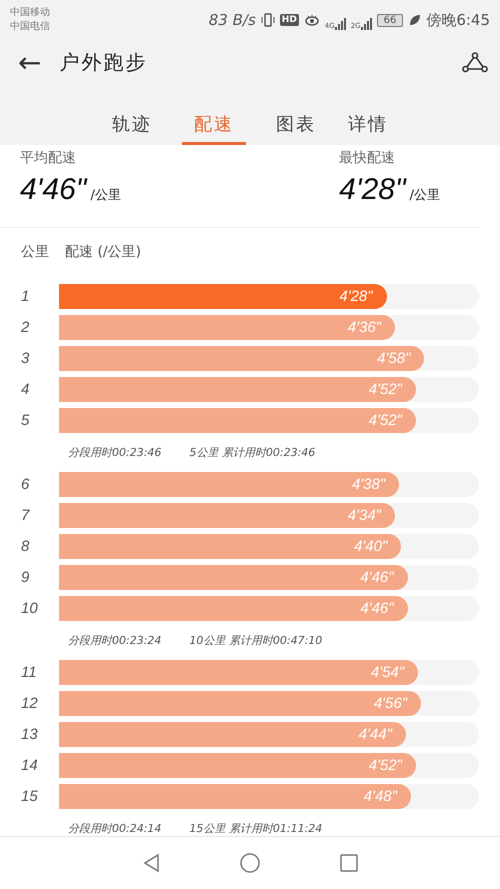  Describe the element at coordinates (250, 863) in the screenshot. I see `home-nav-icon` at that location.